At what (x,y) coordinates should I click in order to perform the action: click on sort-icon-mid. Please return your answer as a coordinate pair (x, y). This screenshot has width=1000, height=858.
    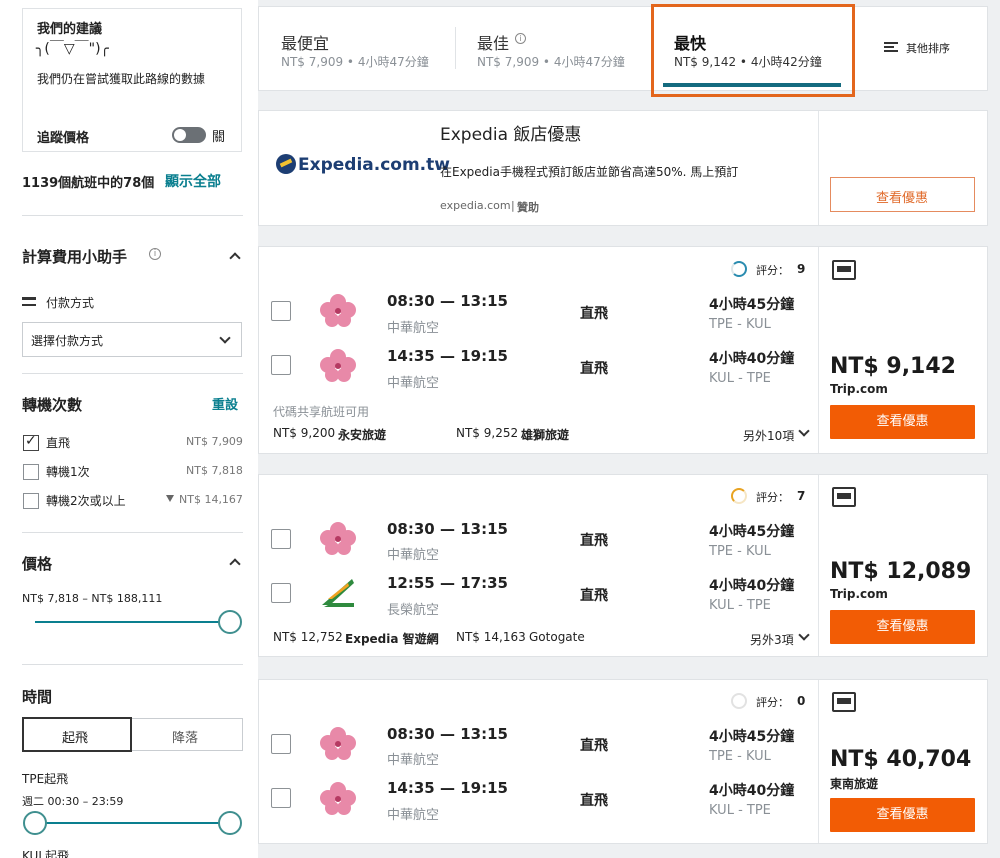
    Looking at the image, I should click on (889, 47).